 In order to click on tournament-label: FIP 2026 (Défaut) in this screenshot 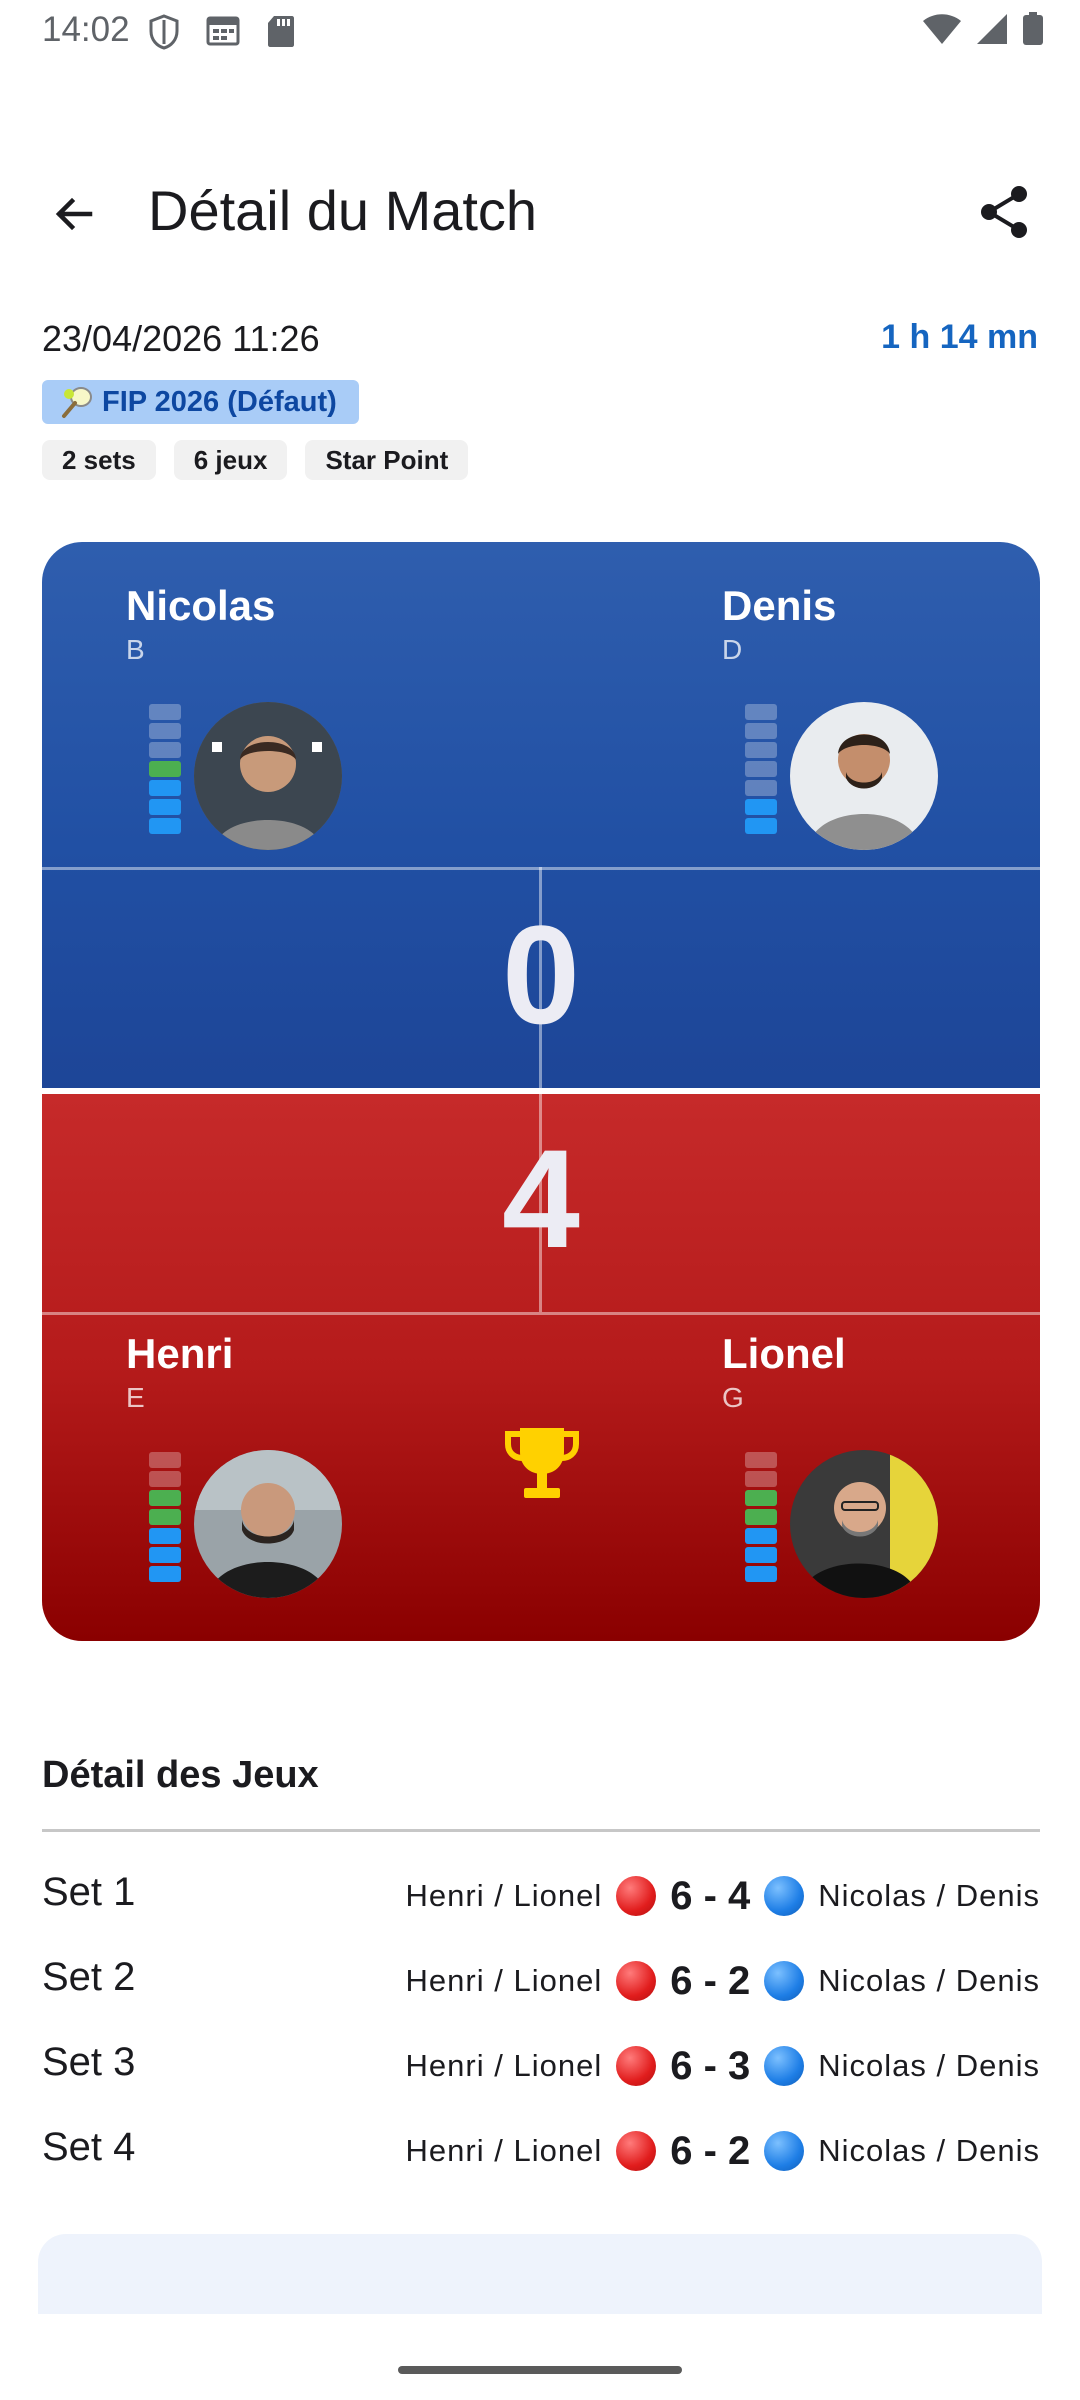, I will do `click(219, 401)`.